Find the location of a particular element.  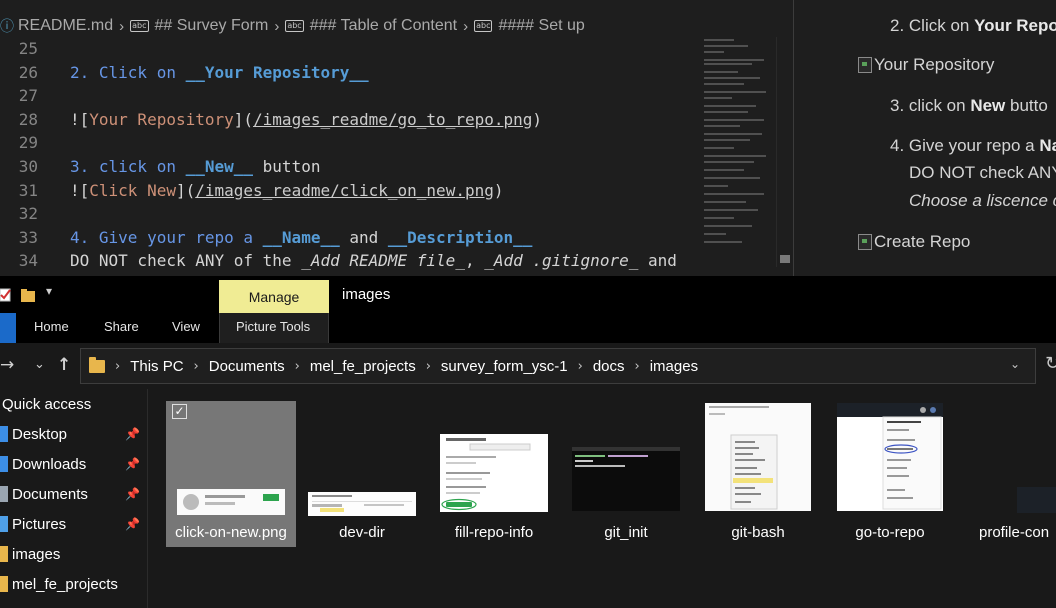

breadcrumb-item-readme: ⓘ README.md is located at coordinates (56, 26).